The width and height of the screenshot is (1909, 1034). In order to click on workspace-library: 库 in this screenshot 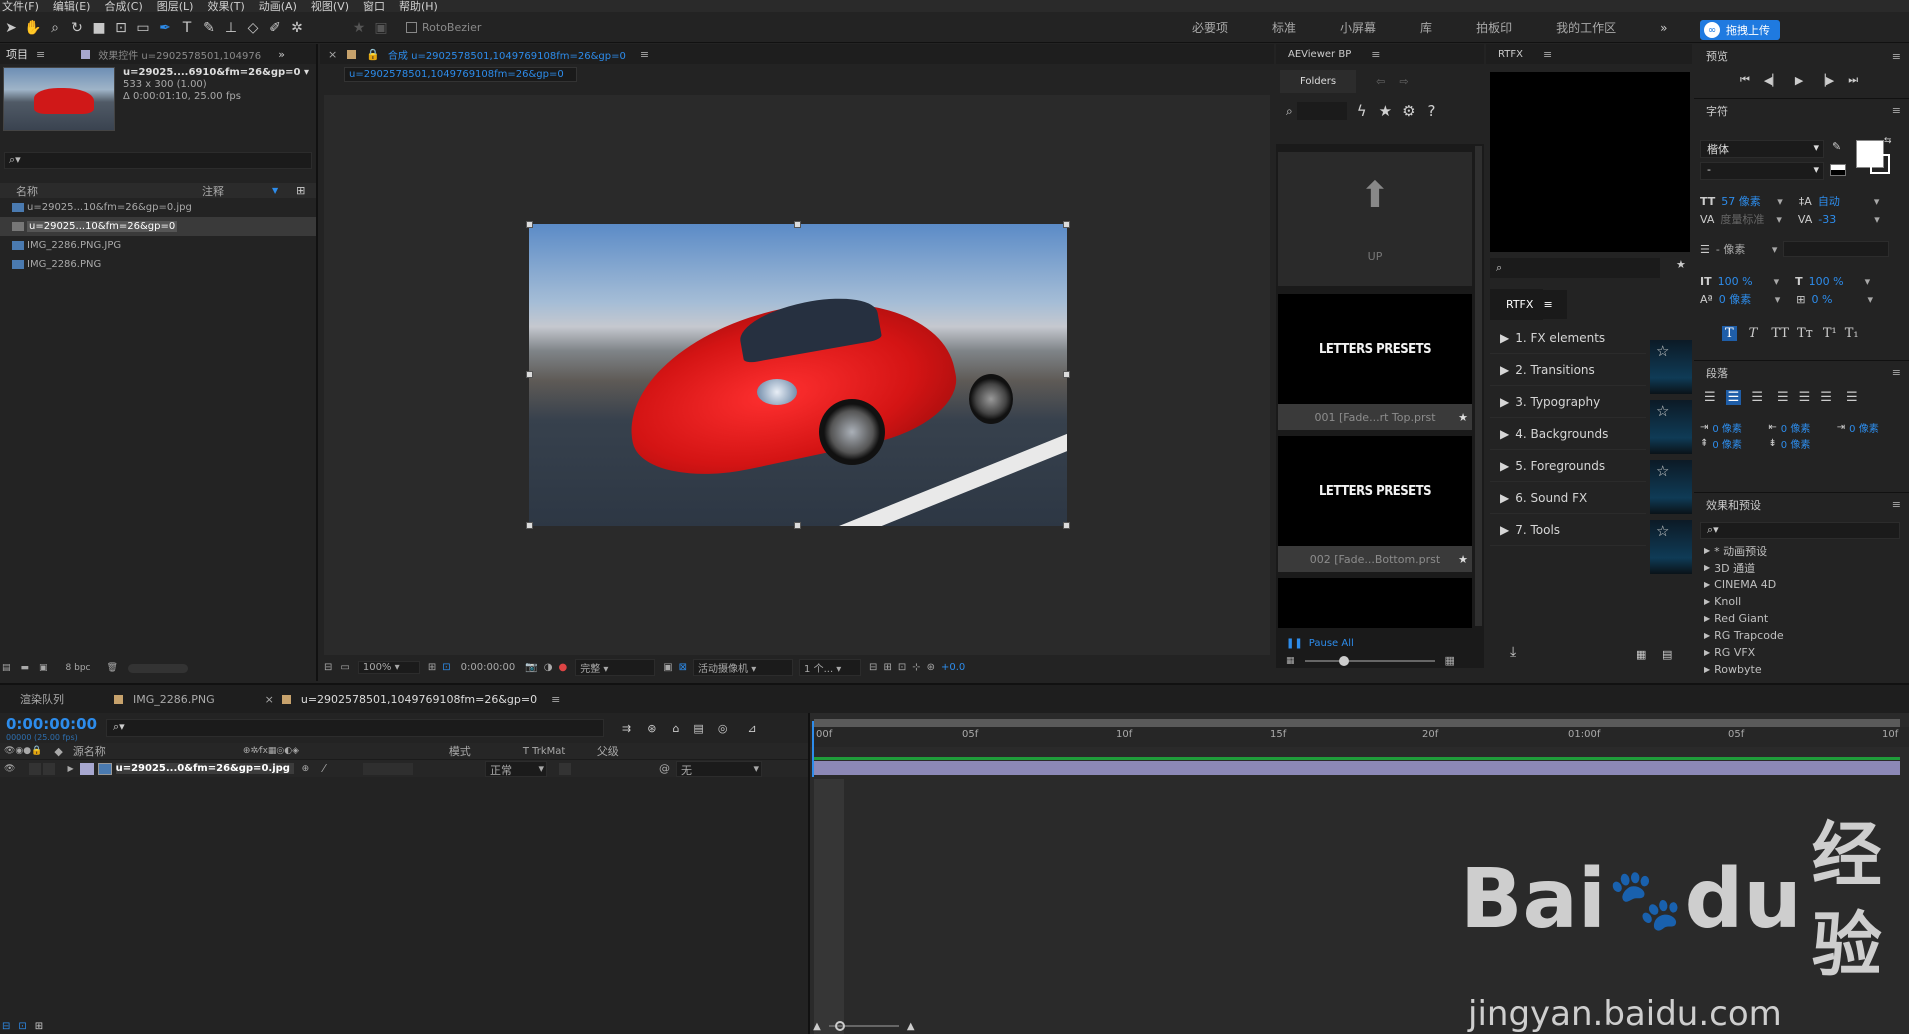, I will do `click(1426, 27)`.